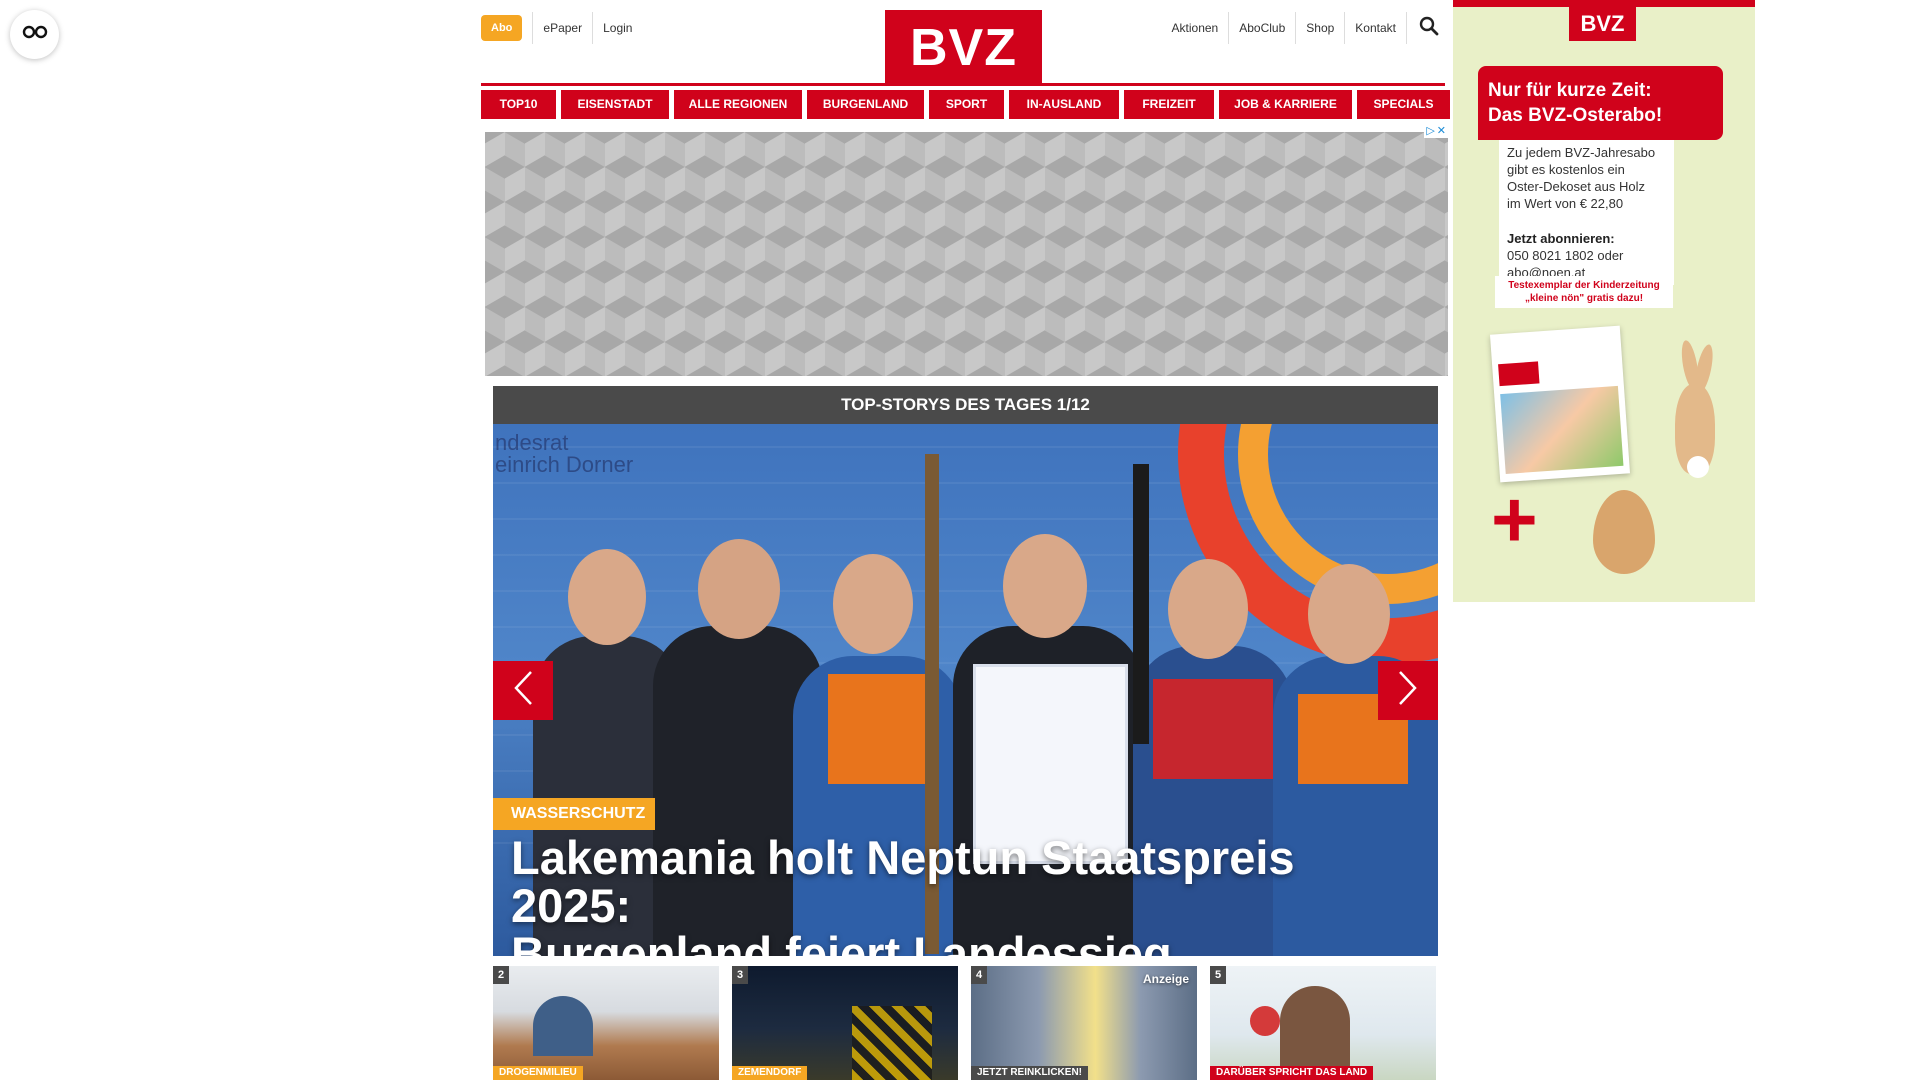 The height and width of the screenshot is (1080, 1920). Describe the element at coordinates (1430, 131) in the screenshot. I see `adchoices-icon: ▷` at that location.